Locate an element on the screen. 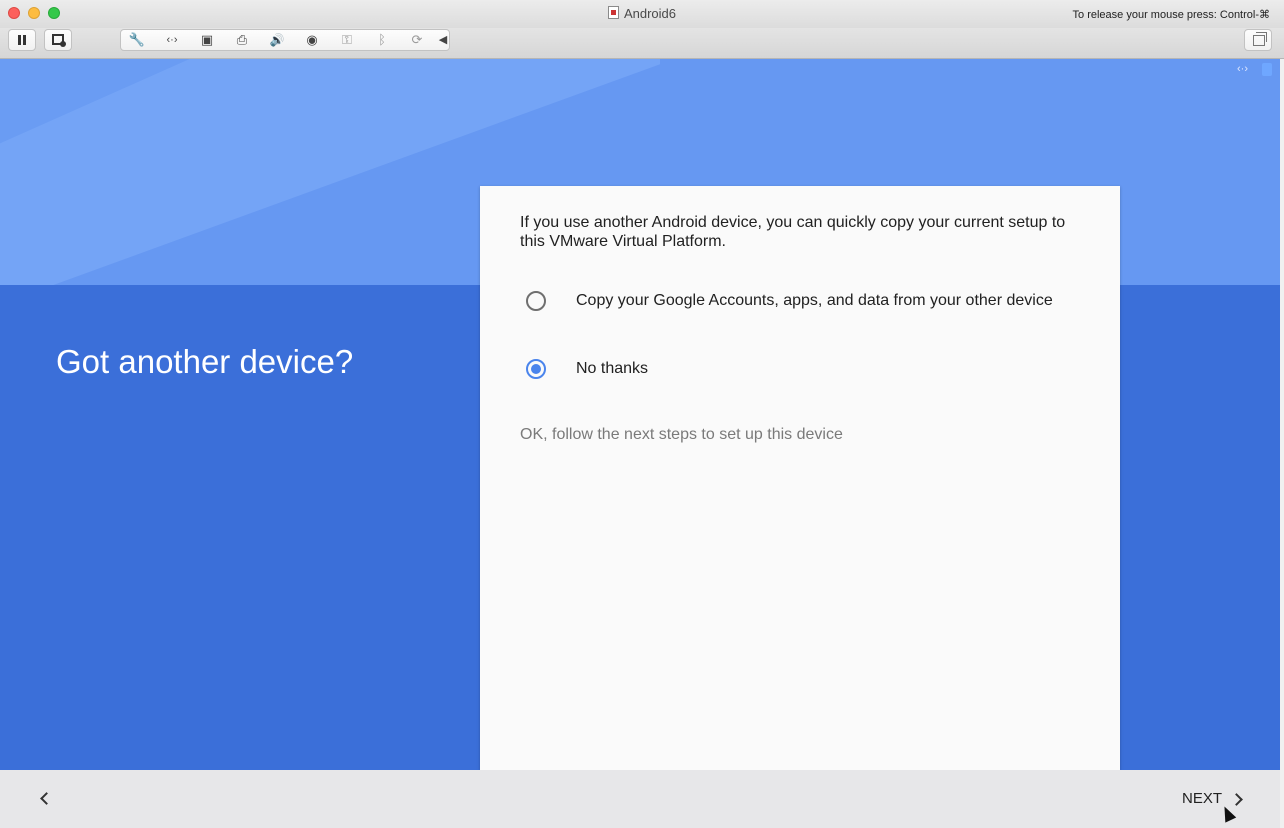 Image resolution: width=1284 pixels, height=828 pixels. pause-button is located at coordinates (22, 40).